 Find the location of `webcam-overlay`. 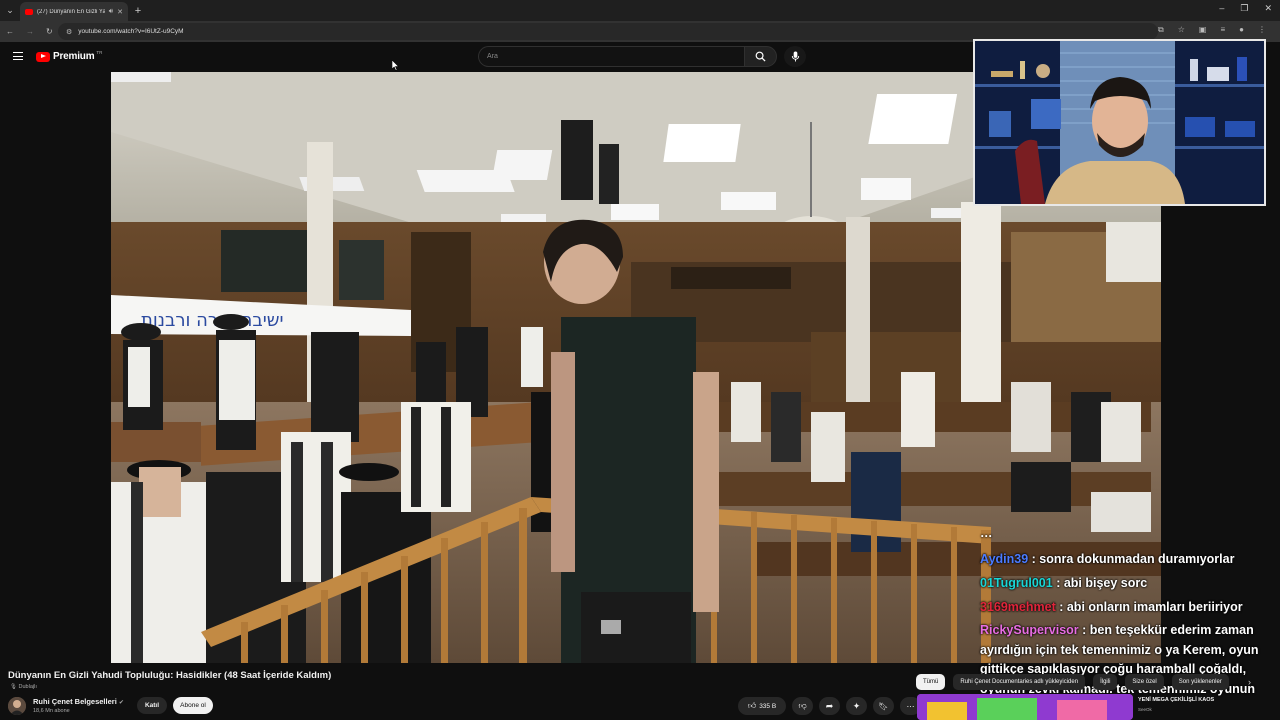

webcam-overlay is located at coordinates (1119, 122).